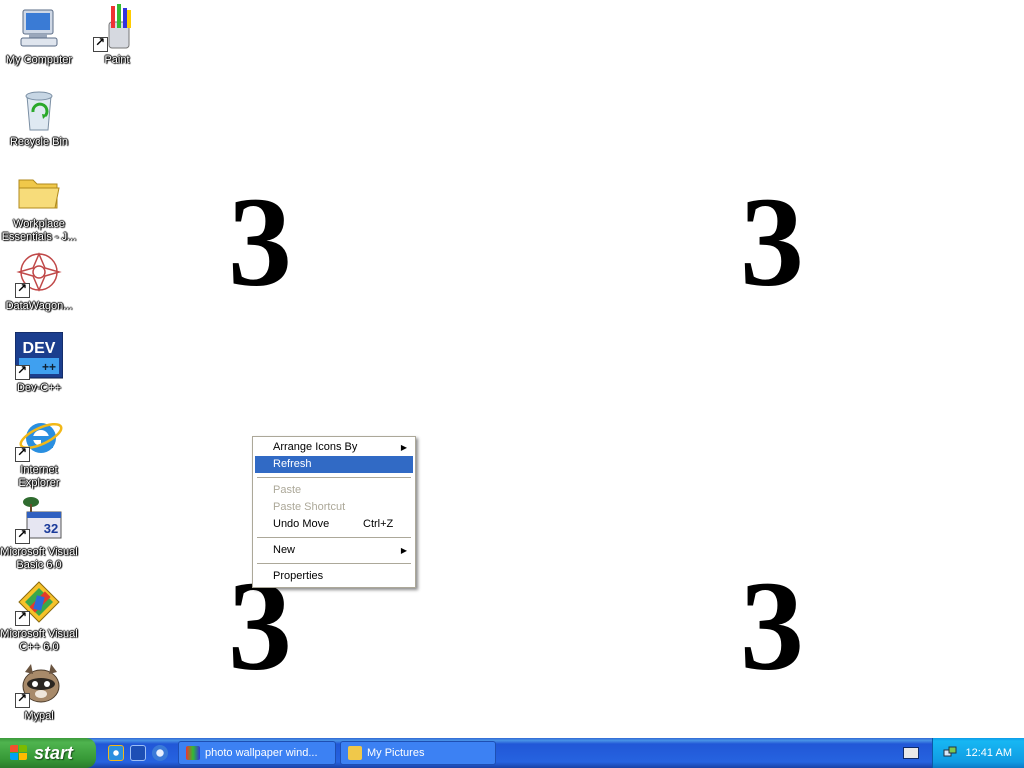 This screenshot has height=768, width=1024. I want to click on desktop-icon-label: Microsoft Visual Basic 6.0, so click(39, 558).